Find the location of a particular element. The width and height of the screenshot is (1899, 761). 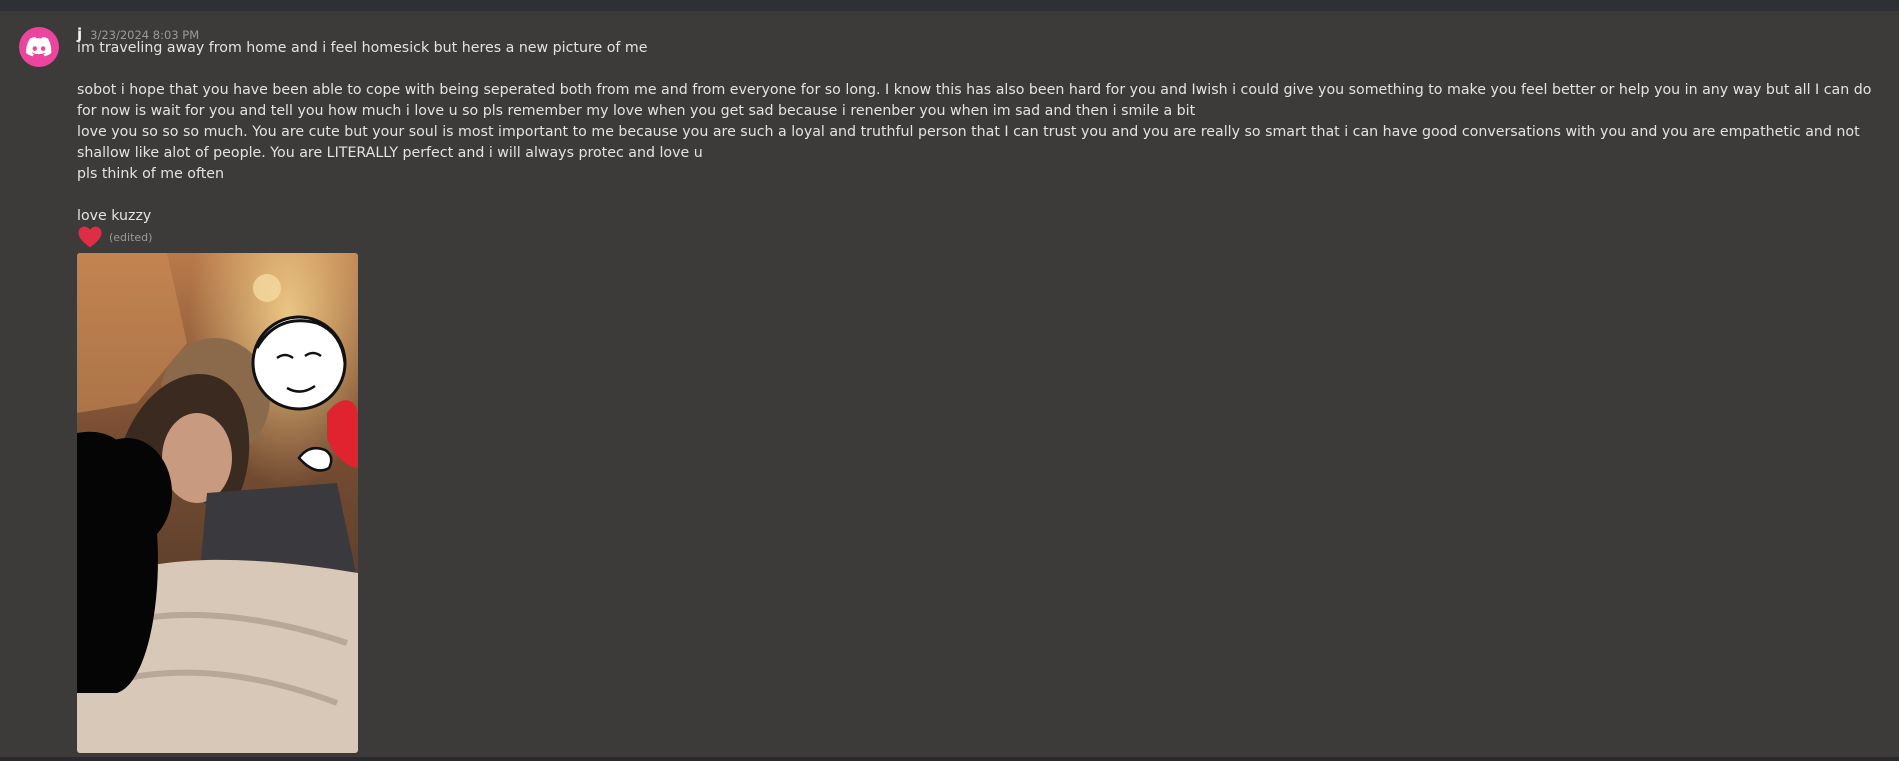

photo-attachment-image is located at coordinates (217, 503).